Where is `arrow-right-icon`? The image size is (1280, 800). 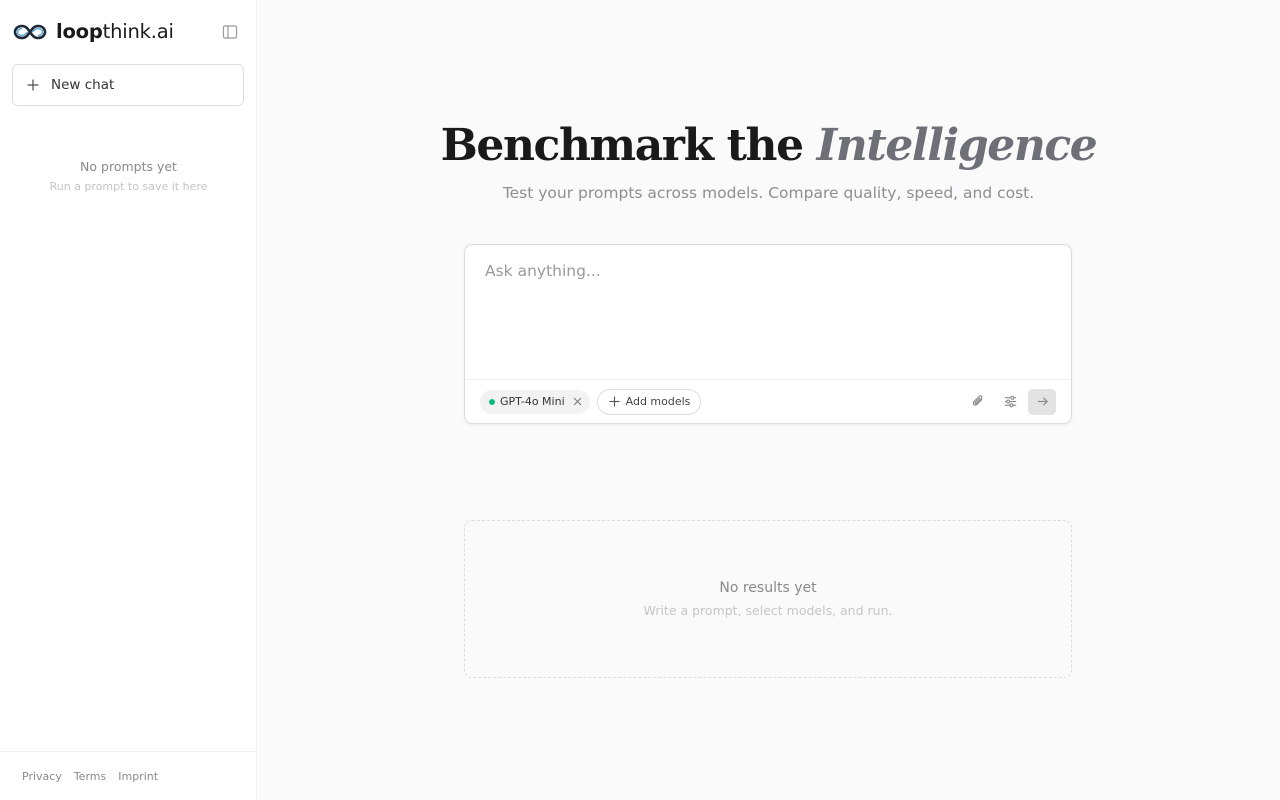 arrow-right-icon is located at coordinates (1042, 401).